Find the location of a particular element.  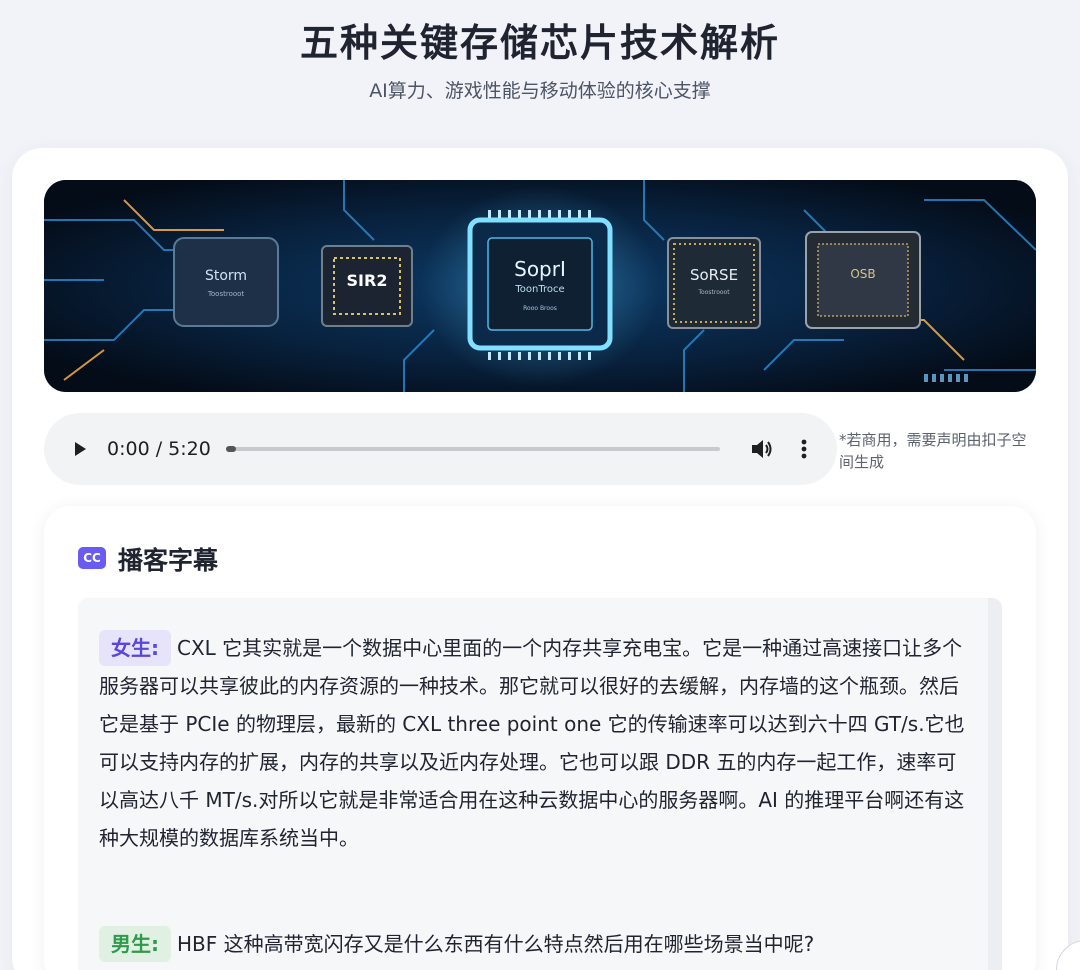

commercial-notice: *若商用，需要声明由扣子空间生成 is located at coordinates (933, 451).